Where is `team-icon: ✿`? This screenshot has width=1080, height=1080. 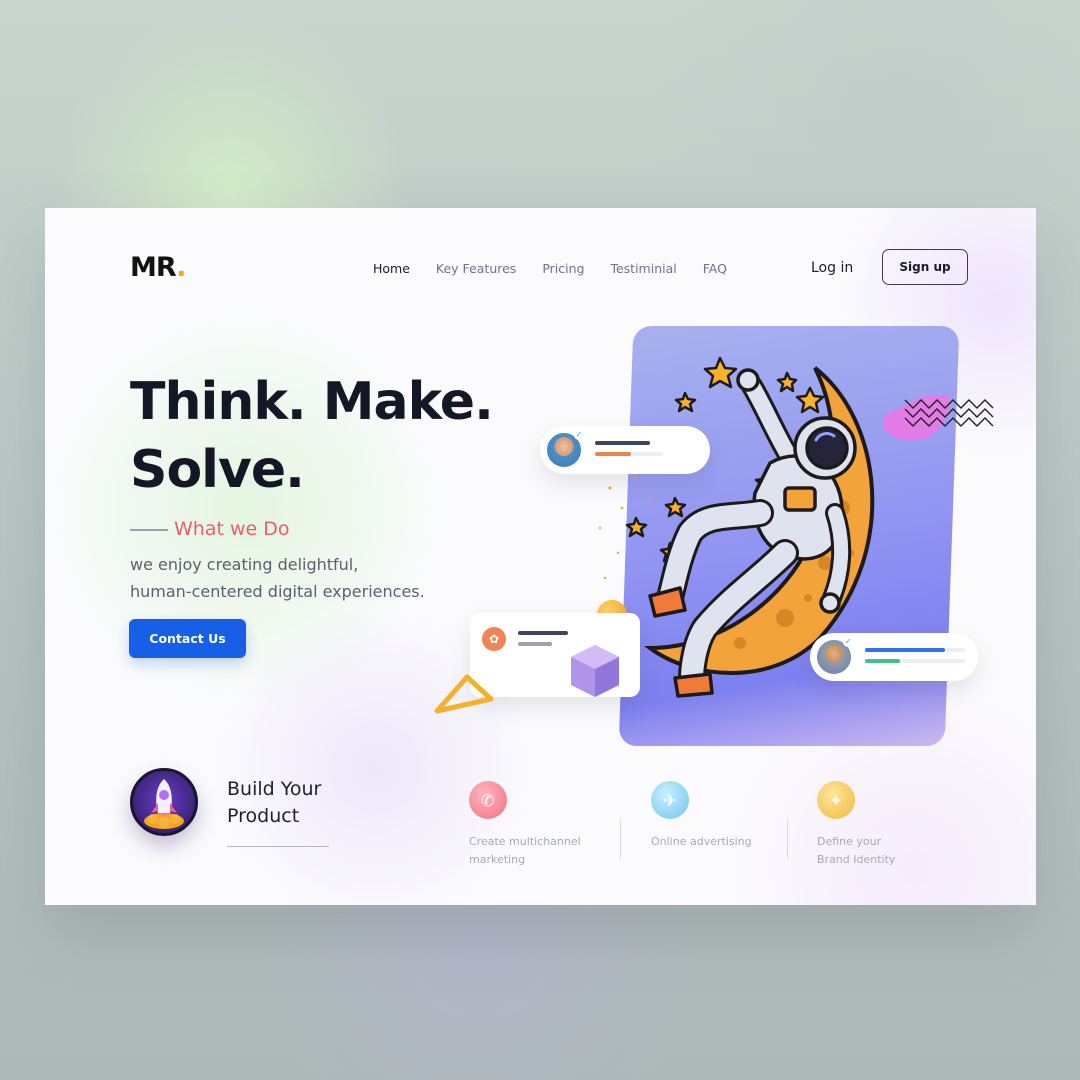
team-icon: ✿ is located at coordinates (494, 639).